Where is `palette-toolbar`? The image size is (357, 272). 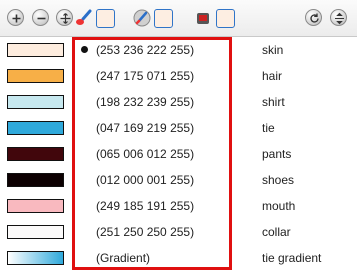
palette-toolbar is located at coordinates (178, 18).